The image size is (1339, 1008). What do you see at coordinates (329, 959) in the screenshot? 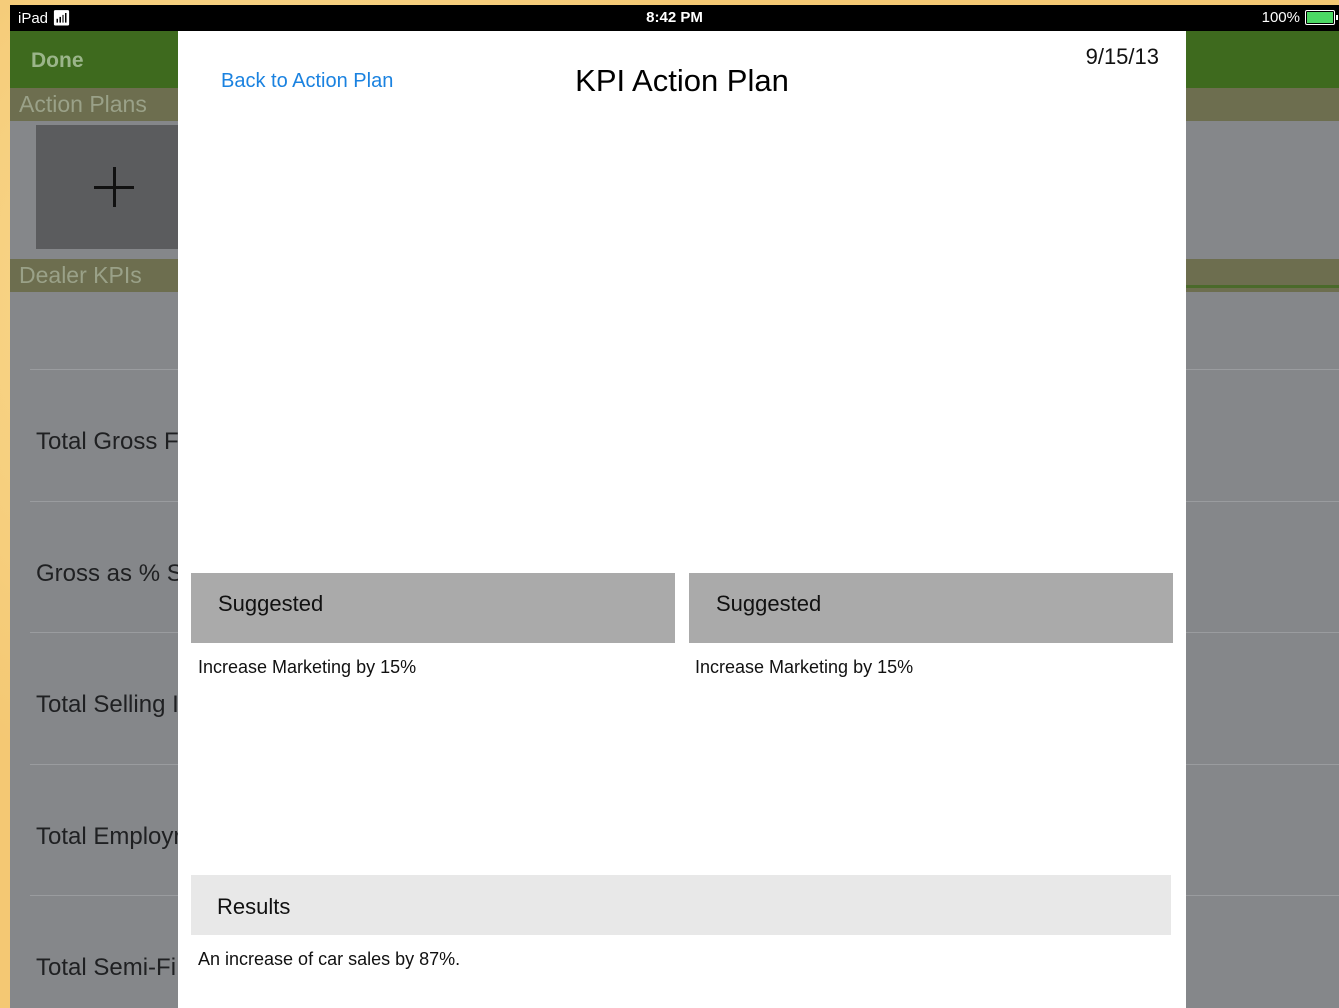
I see `results-text: An increase of car sales by 87%.` at bounding box center [329, 959].